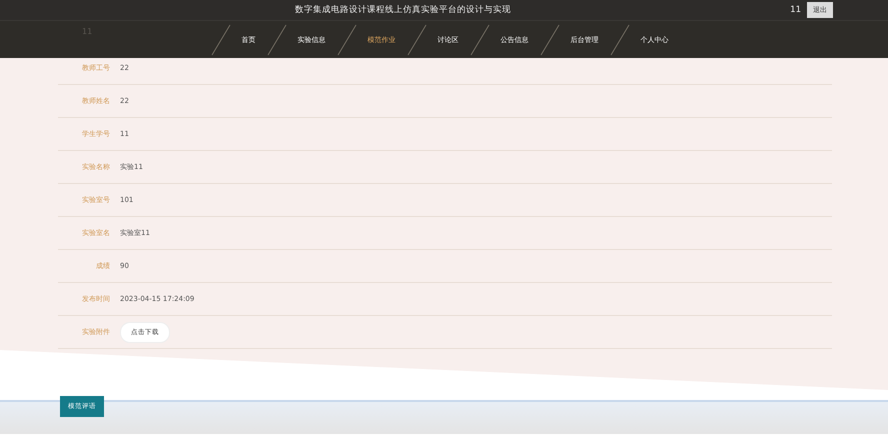 The image size is (888, 444). Describe the element at coordinates (403, 10) in the screenshot. I see `site-title: 数字集成电路设计课程线上仿真实验平台的设计与实现` at that location.